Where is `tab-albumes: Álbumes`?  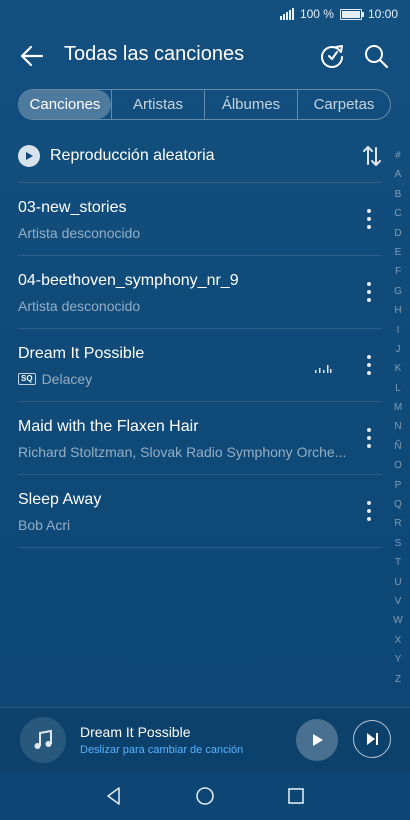 tab-albumes: Álbumes is located at coordinates (250, 104).